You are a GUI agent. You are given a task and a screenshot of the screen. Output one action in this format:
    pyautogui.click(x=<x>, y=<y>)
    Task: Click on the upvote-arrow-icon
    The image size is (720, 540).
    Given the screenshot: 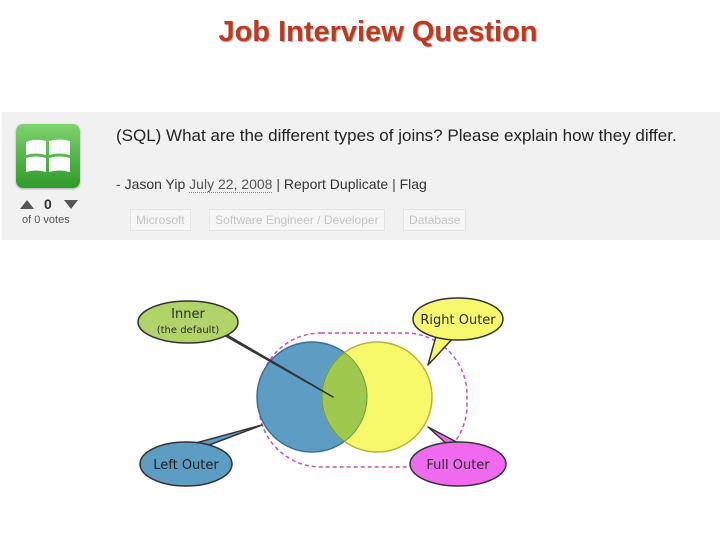 What is the action you would take?
    pyautogui.click(x=27, y=204)
    